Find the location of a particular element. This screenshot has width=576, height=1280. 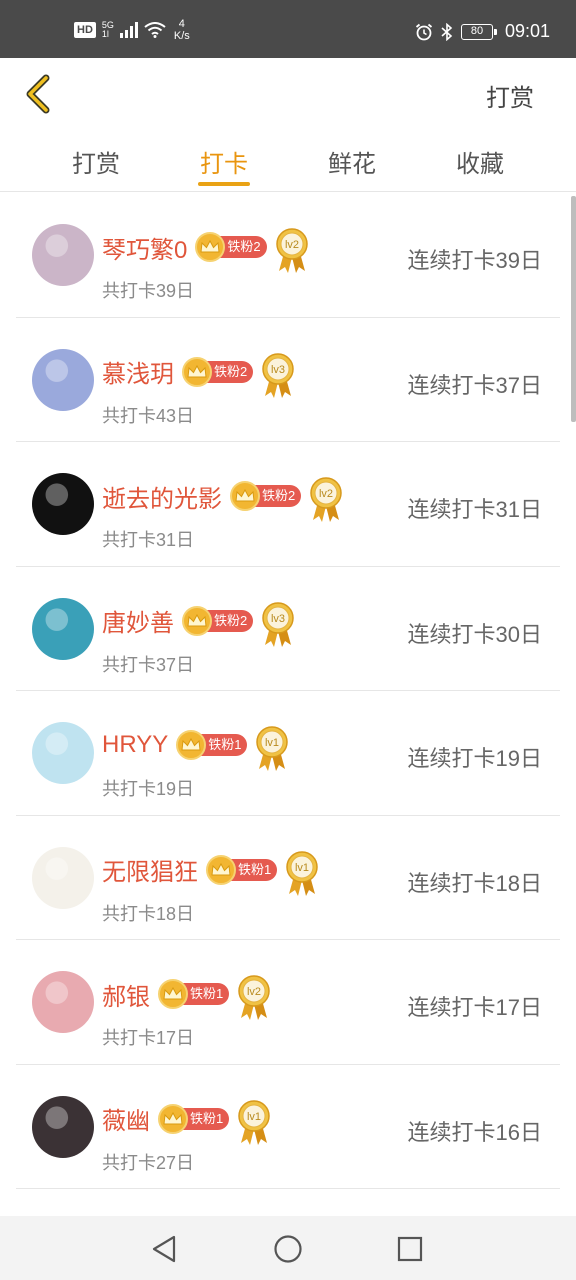

user-name: 逝去的光影 is located at coordinates (162, 496).